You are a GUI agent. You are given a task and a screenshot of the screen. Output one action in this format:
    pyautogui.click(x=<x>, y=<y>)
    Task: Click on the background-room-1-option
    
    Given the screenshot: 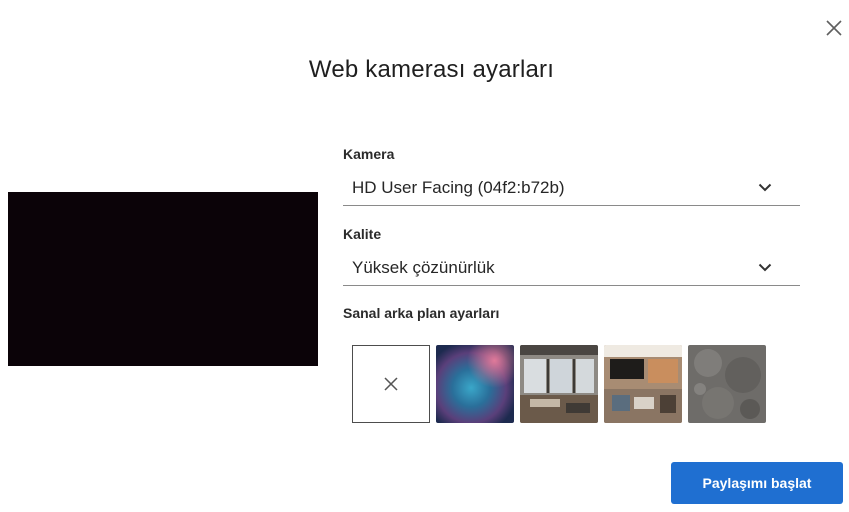 What is the action you would take?
    pyautogui.click(x=559, y=384)
    